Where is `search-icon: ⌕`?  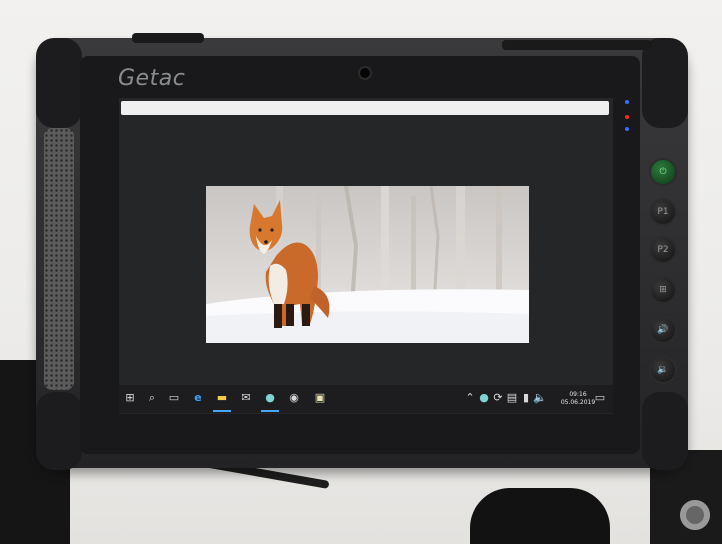
search-icon: ⌕ is located at coordinates (152, 398).